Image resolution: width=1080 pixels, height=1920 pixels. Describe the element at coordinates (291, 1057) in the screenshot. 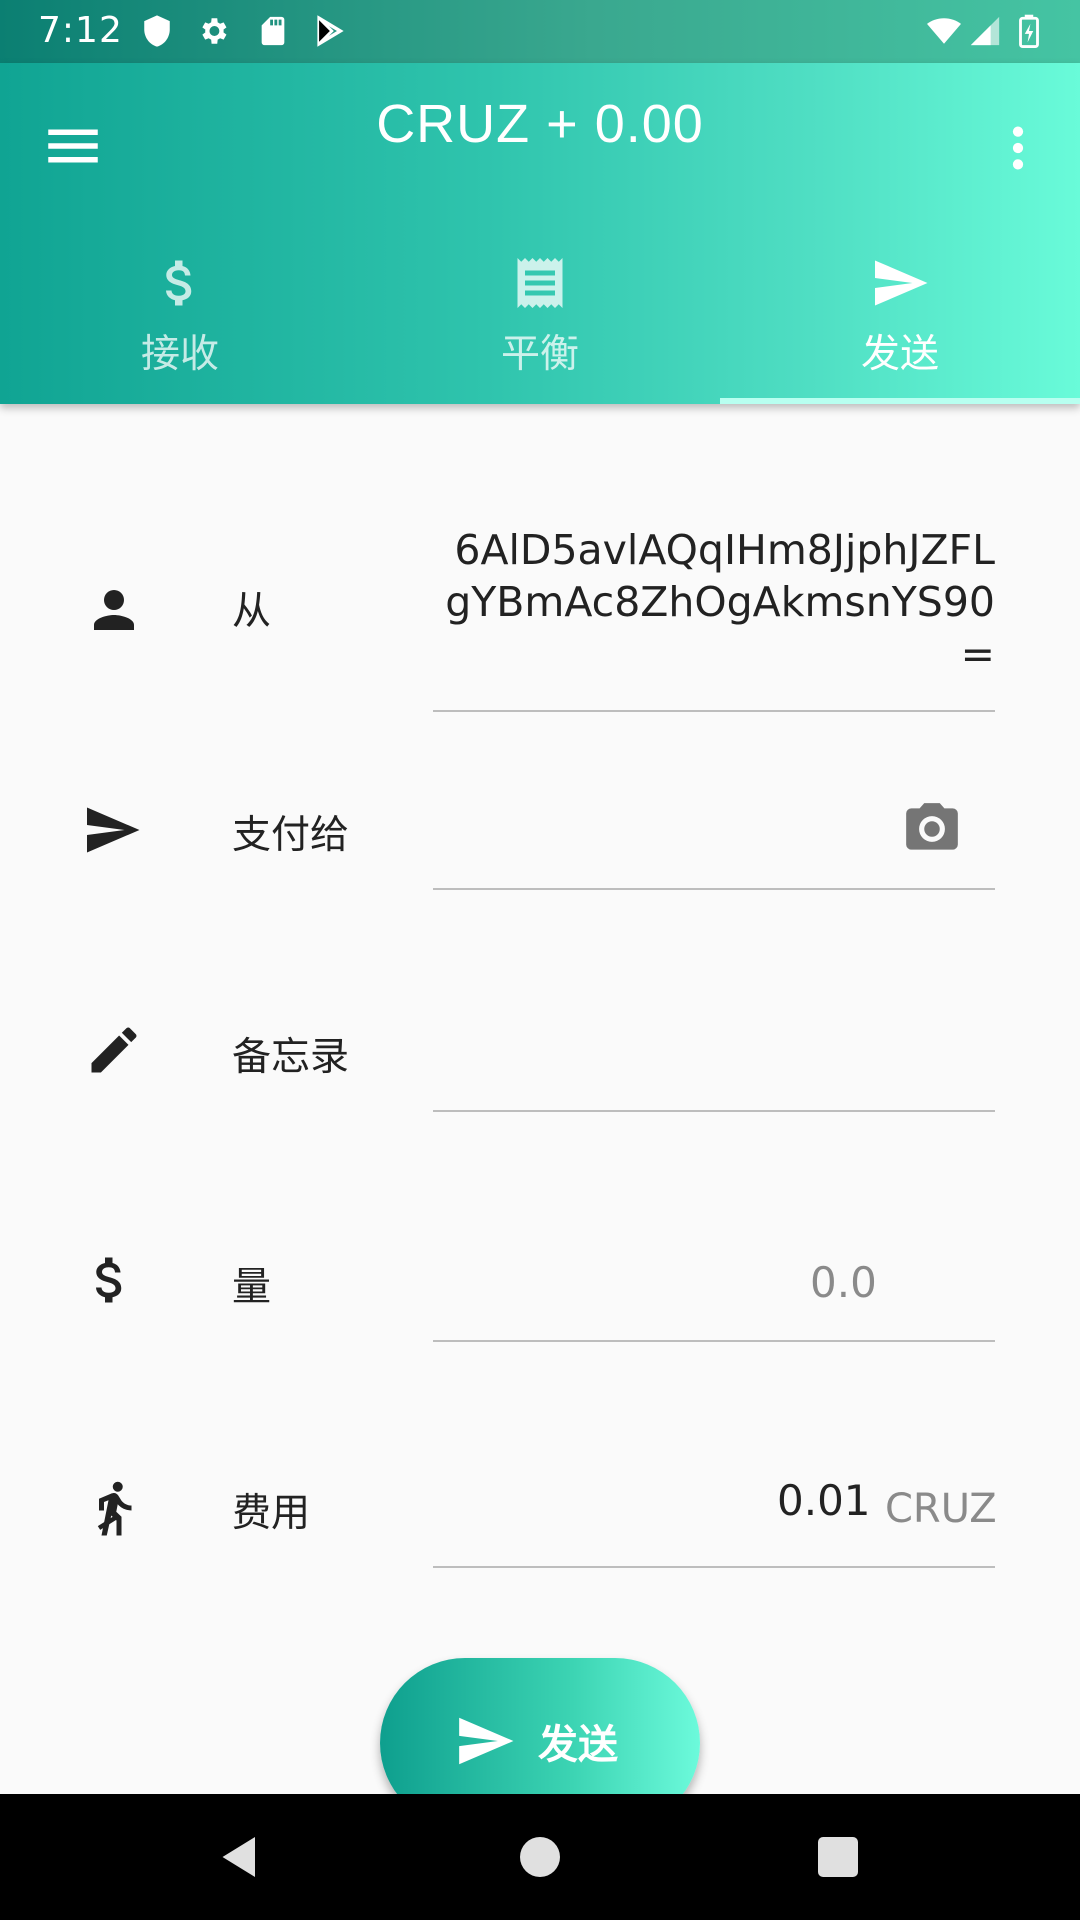

I see `memo-label: 备忘录` at that location.